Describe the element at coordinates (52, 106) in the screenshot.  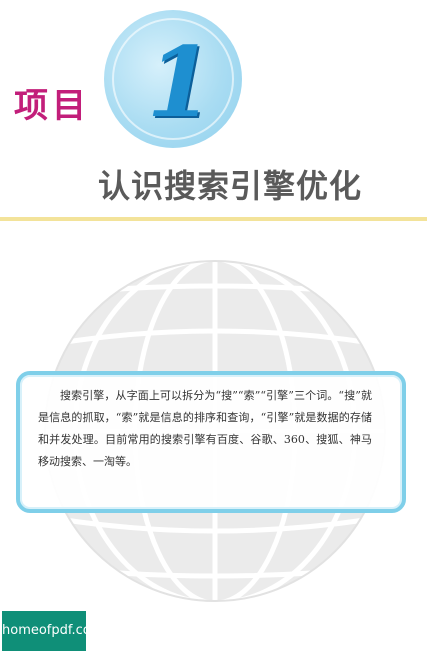
I see `chapter-label: 项目` at that location.